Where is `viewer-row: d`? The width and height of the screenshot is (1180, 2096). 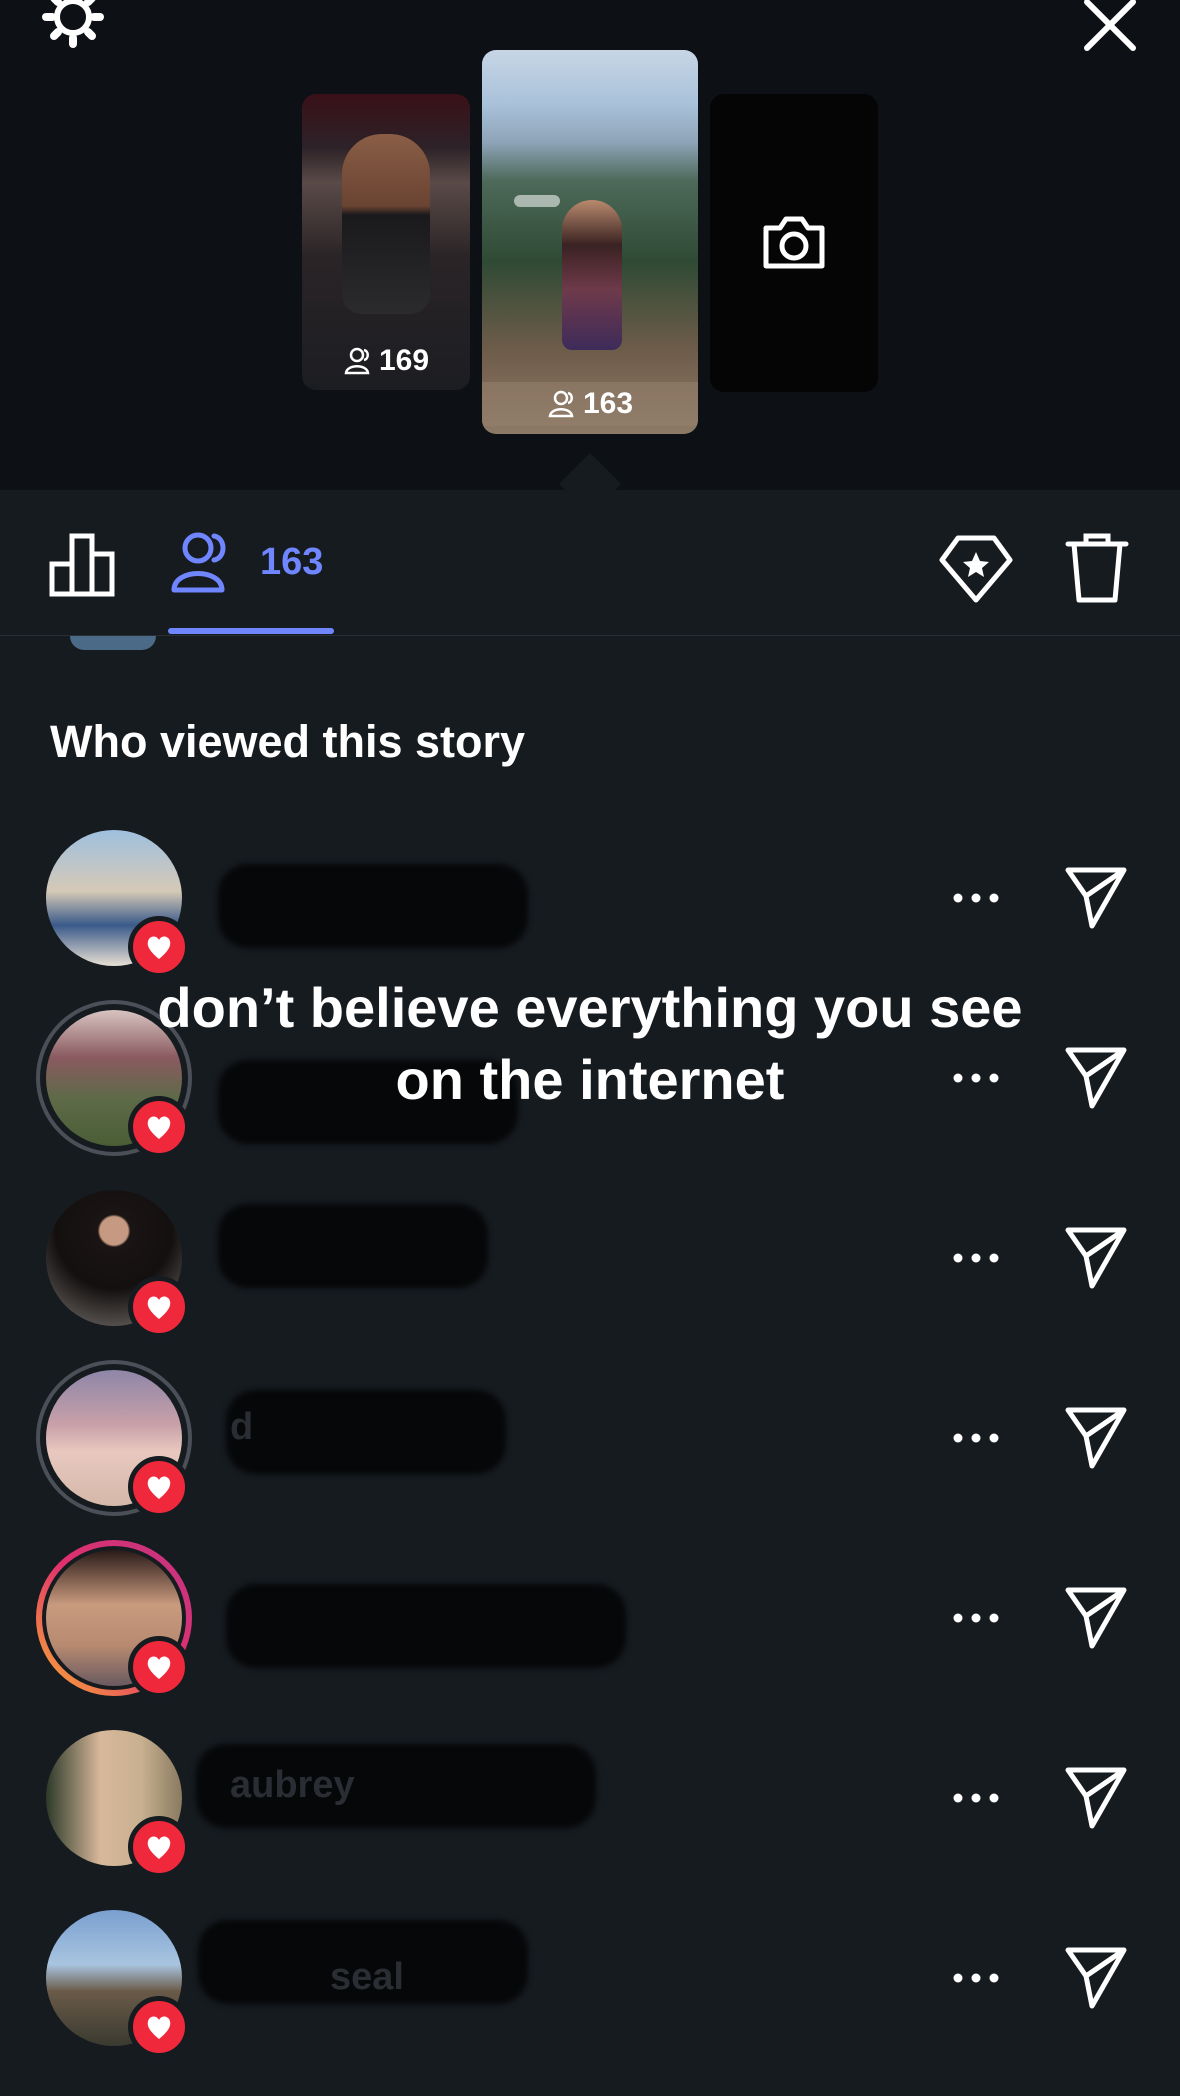 viewer-row: d is located at coordinates (590, 1455).